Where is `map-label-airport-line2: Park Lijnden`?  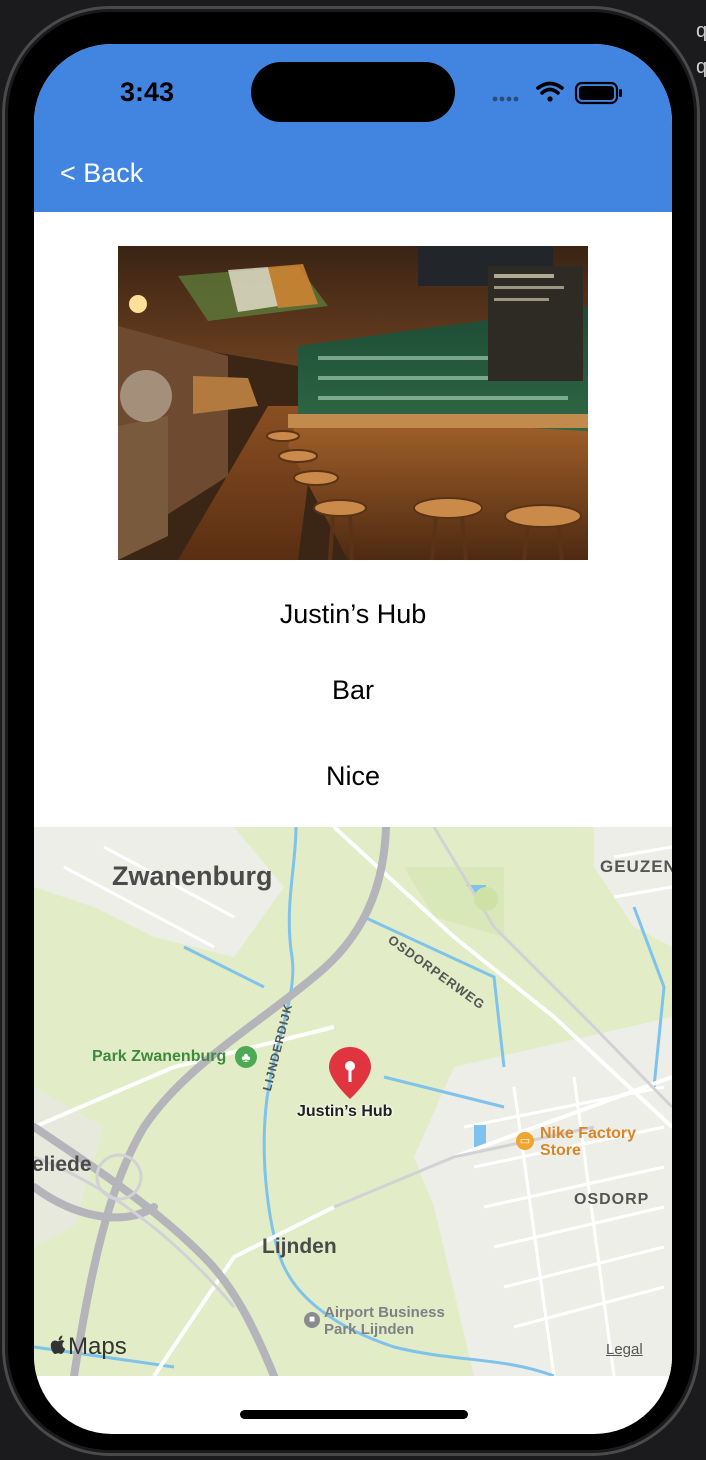
map-label-airport-line2: Park Lijnden is located at coordinates (369, 1329).